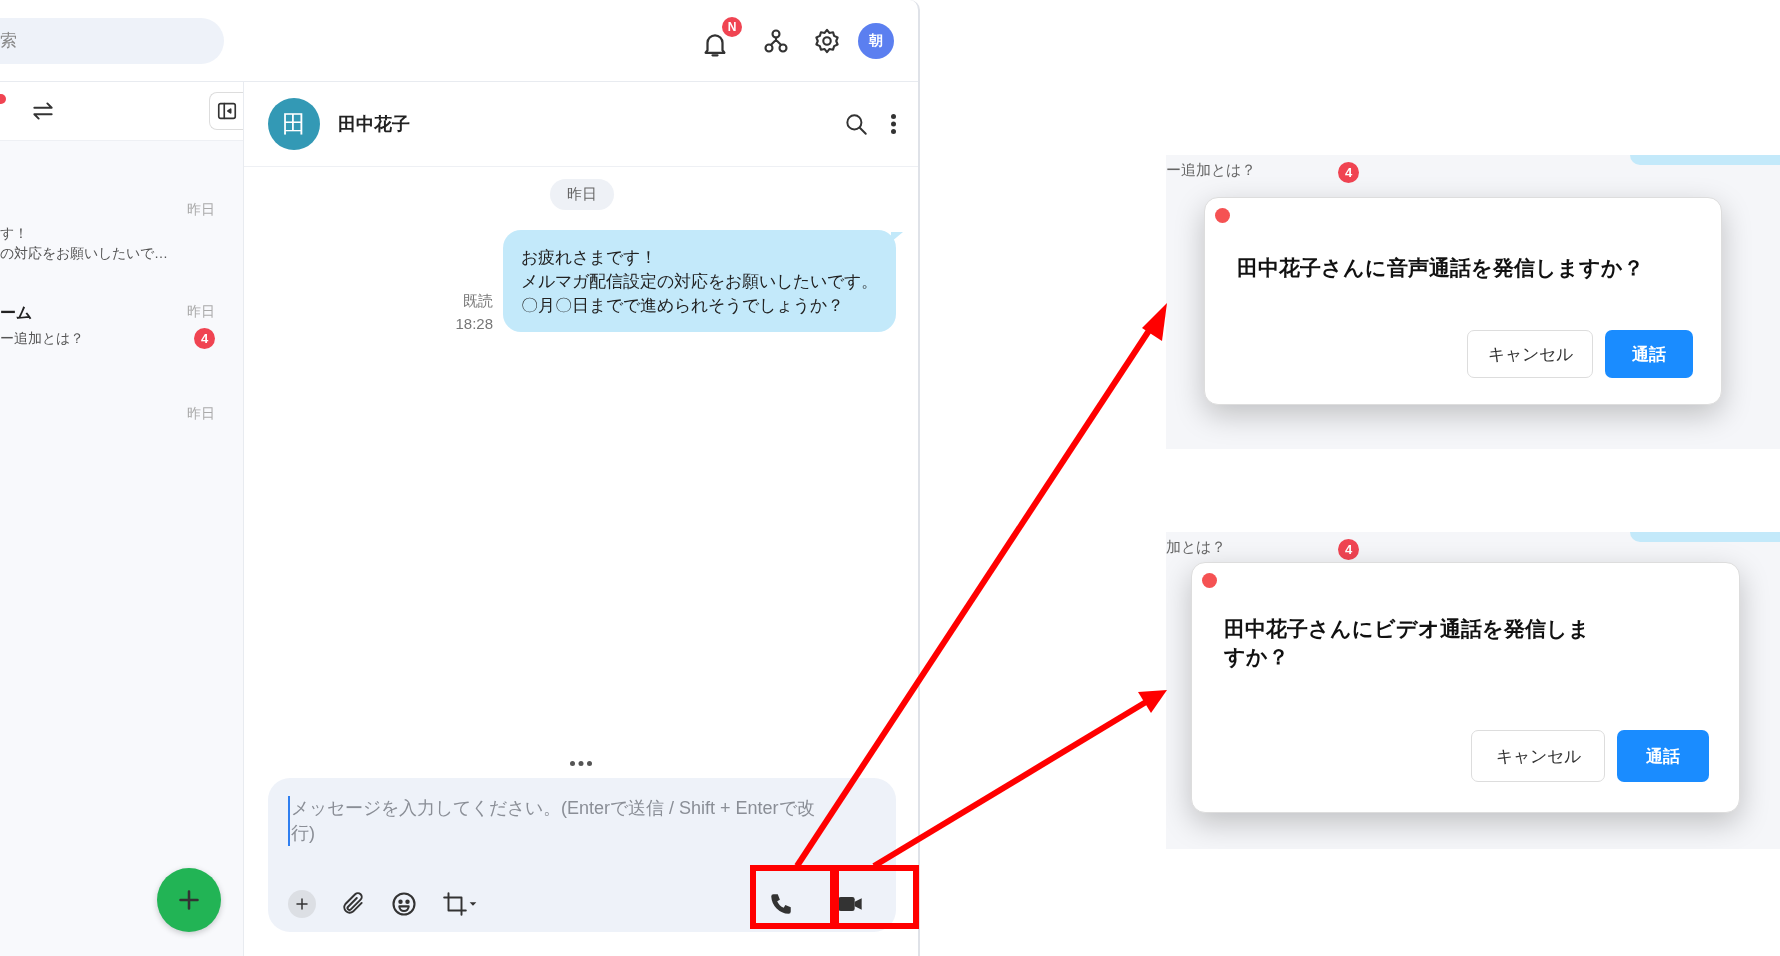 The height and width of the screenshot is (956, 1780). I want to click on search-button, so click(856, 124).